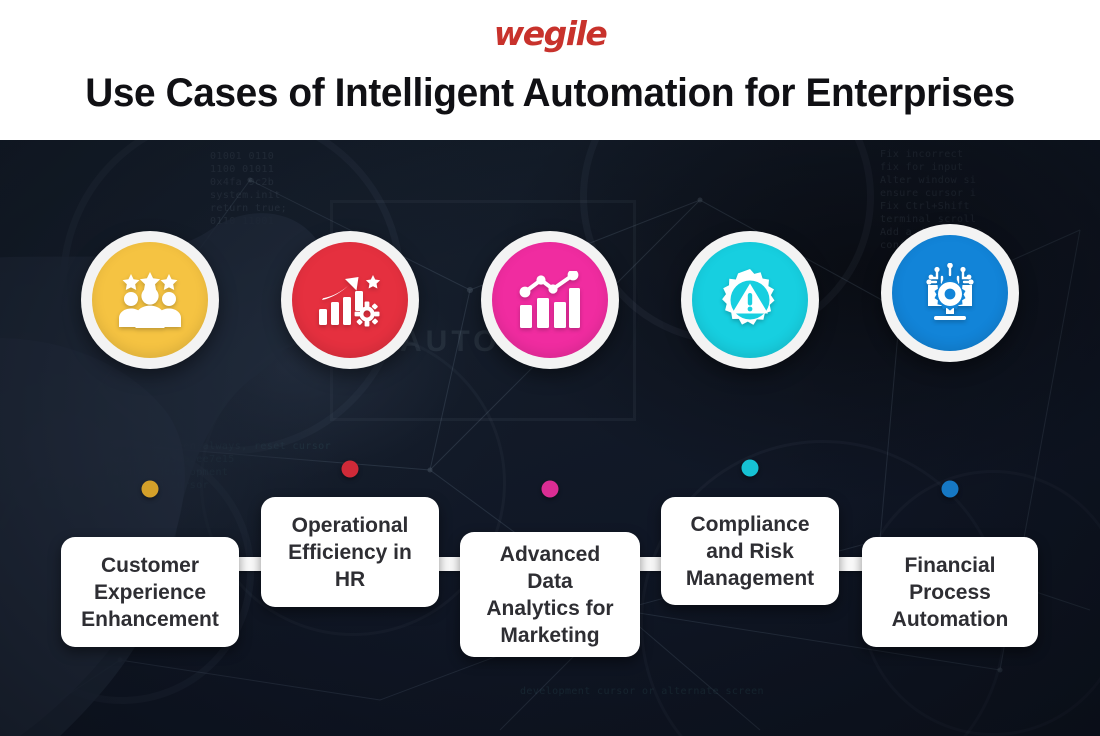 This screenshot has width=1100, height=736. I want to click on monitor-gear-circuit-icon, so click(950, 291).